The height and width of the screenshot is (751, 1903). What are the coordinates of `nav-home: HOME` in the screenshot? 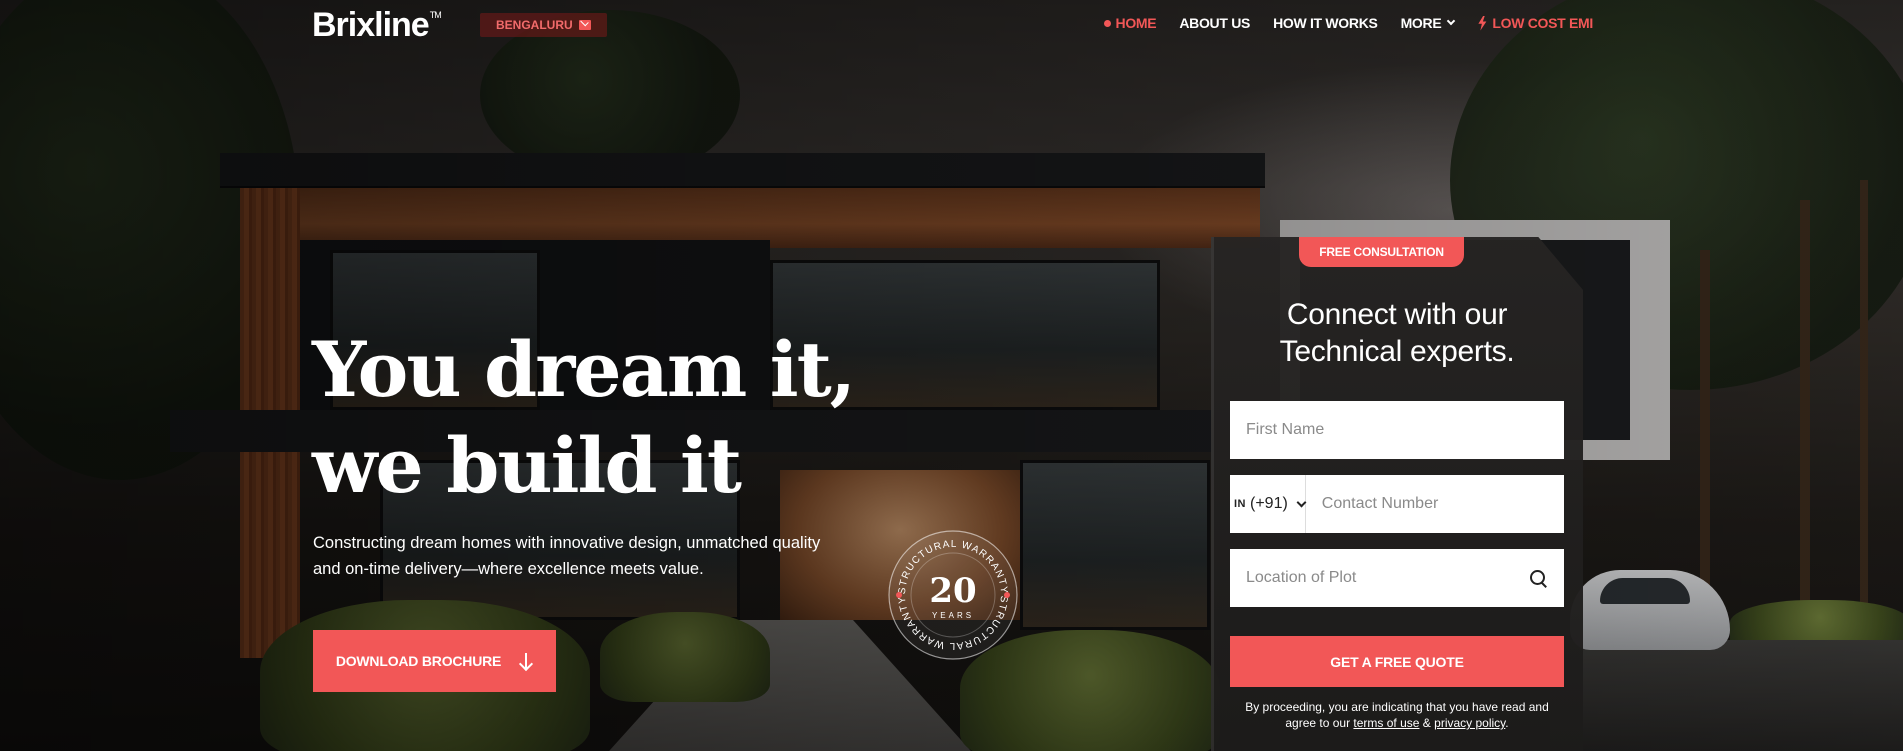 It's located at (1130, 23).